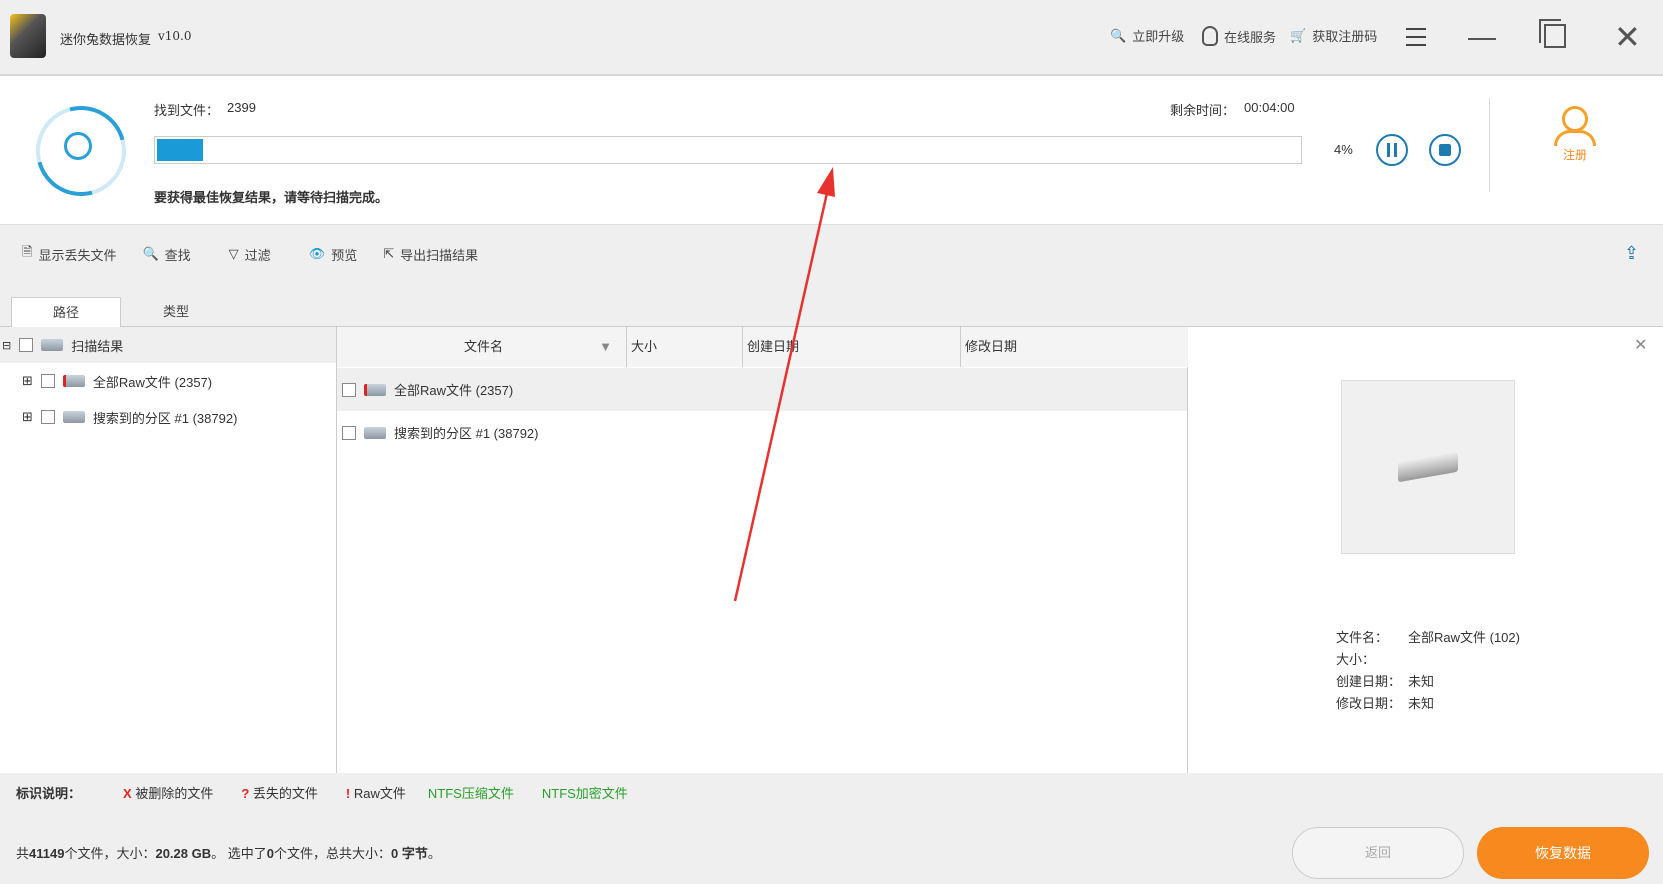 The image size is (1663, 884). I want to click on stop-button, so click(1445, 150).